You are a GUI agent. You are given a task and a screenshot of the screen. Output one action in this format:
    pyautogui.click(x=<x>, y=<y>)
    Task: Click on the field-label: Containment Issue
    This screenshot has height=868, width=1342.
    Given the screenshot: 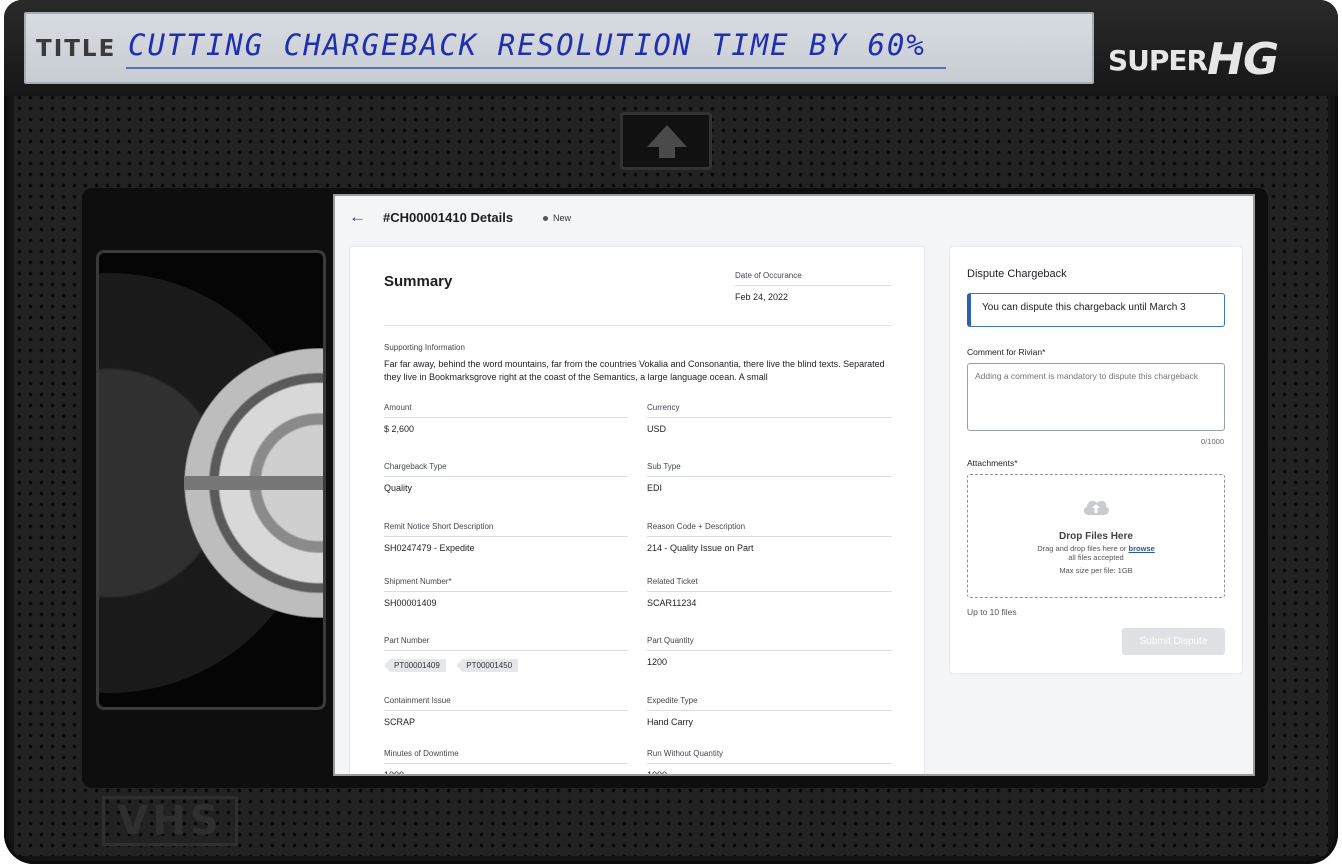 What is the action you would take?
    pyautogui.click(x=417, y=700)
    